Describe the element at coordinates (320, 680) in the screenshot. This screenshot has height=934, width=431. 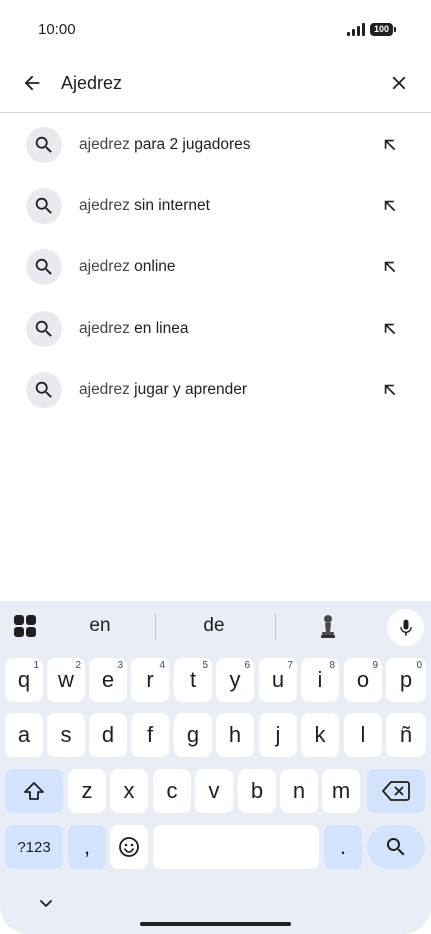
I see `key-i: i8` at that location.